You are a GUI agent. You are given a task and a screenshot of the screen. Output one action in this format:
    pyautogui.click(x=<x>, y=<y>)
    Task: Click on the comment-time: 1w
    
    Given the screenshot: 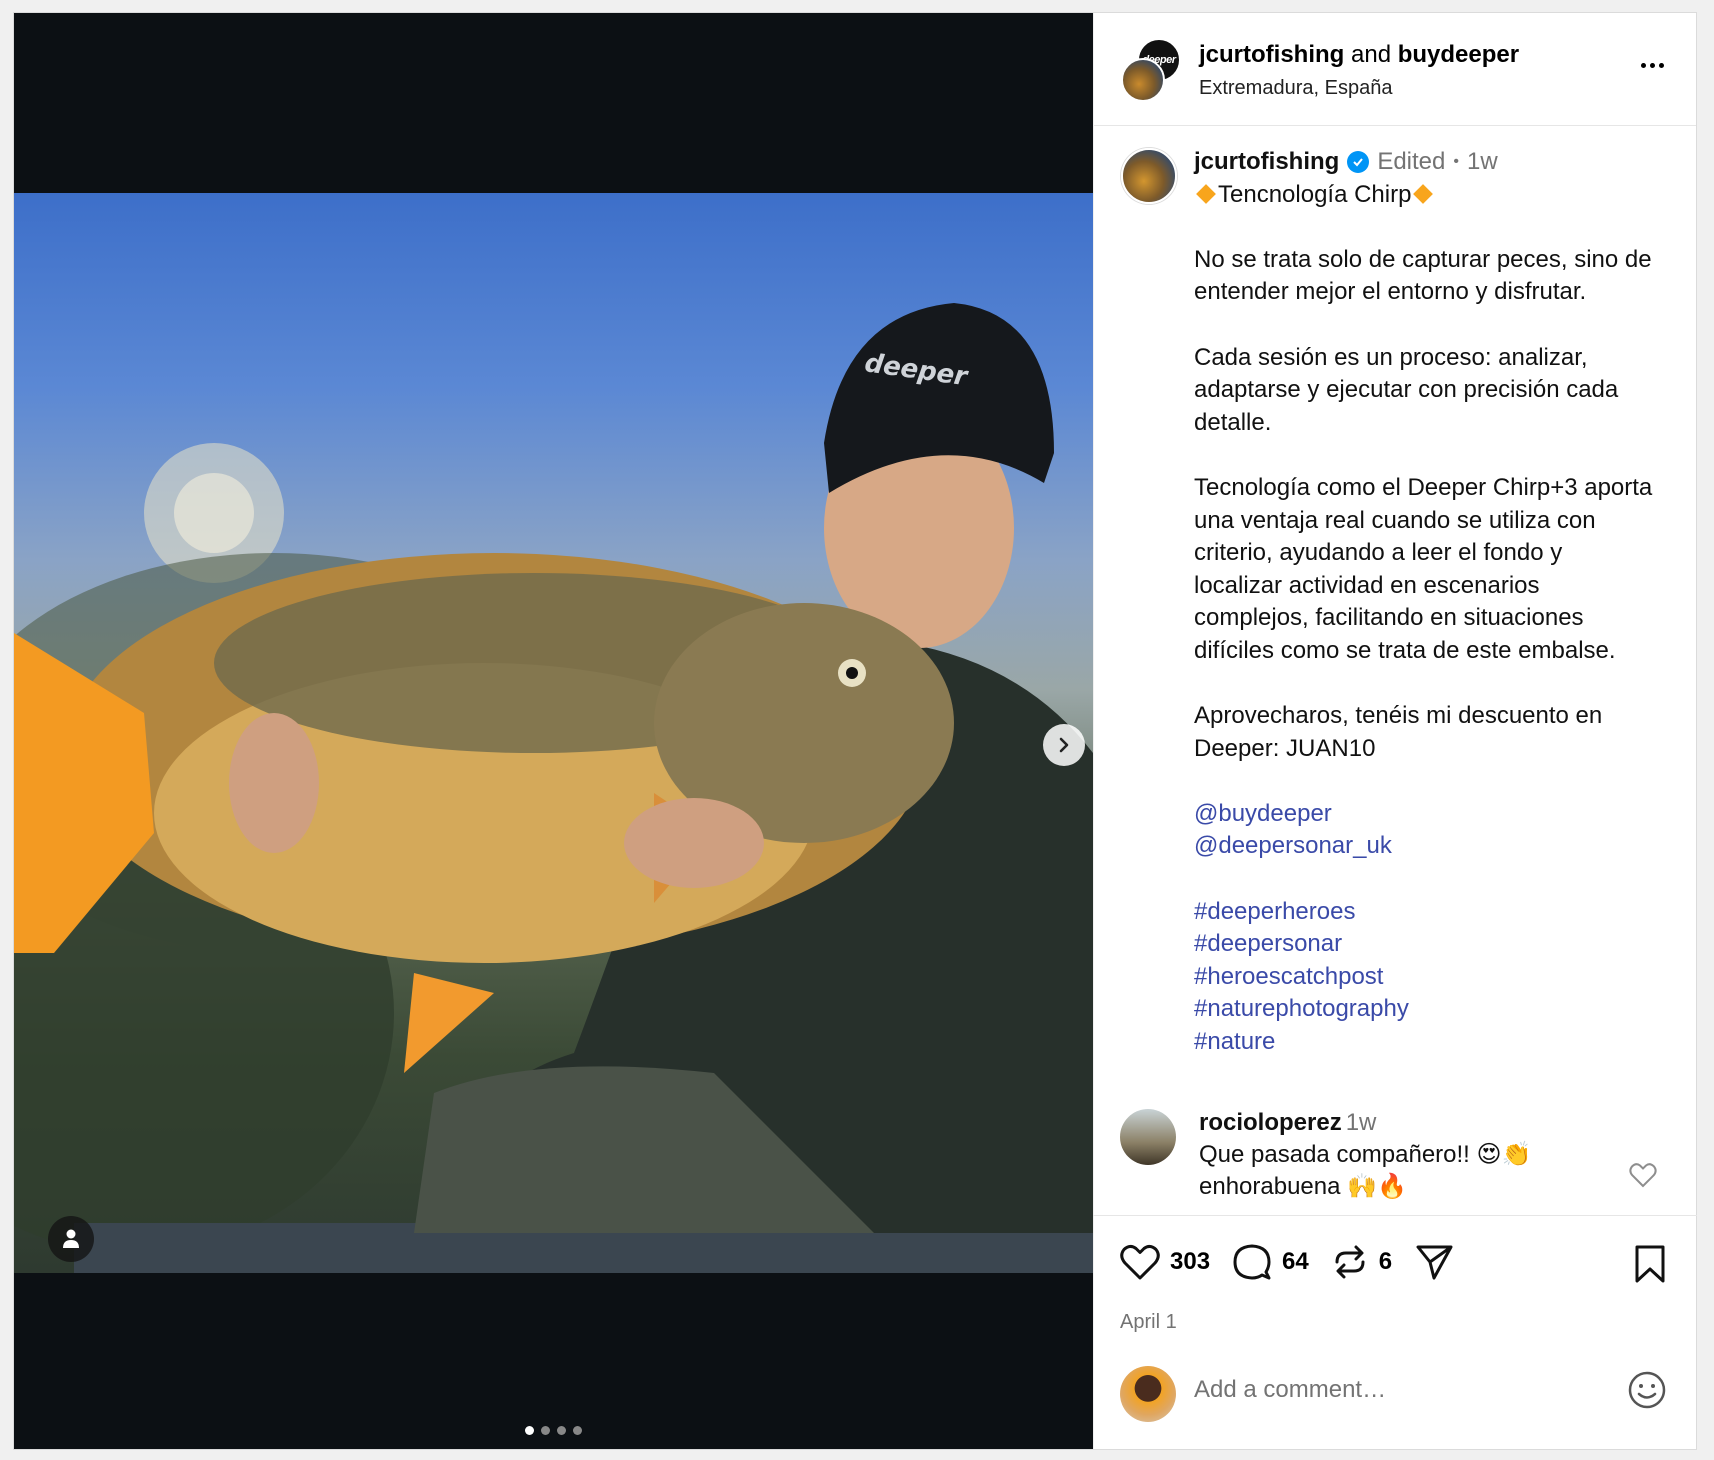 What is the action you would take?
    pyautogui.click(x=1361, y=1122)
    